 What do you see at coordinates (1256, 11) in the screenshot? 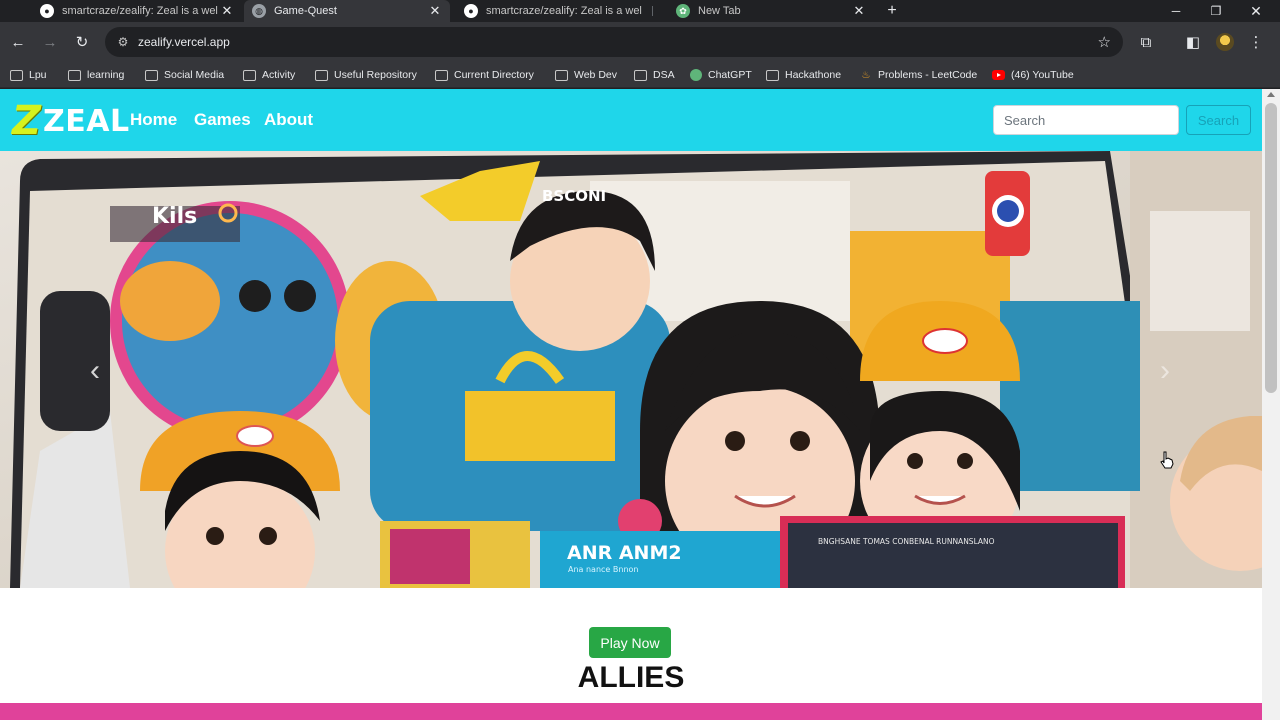
I see `close-window-icon: ✕` at bounding box center [1256, 11].